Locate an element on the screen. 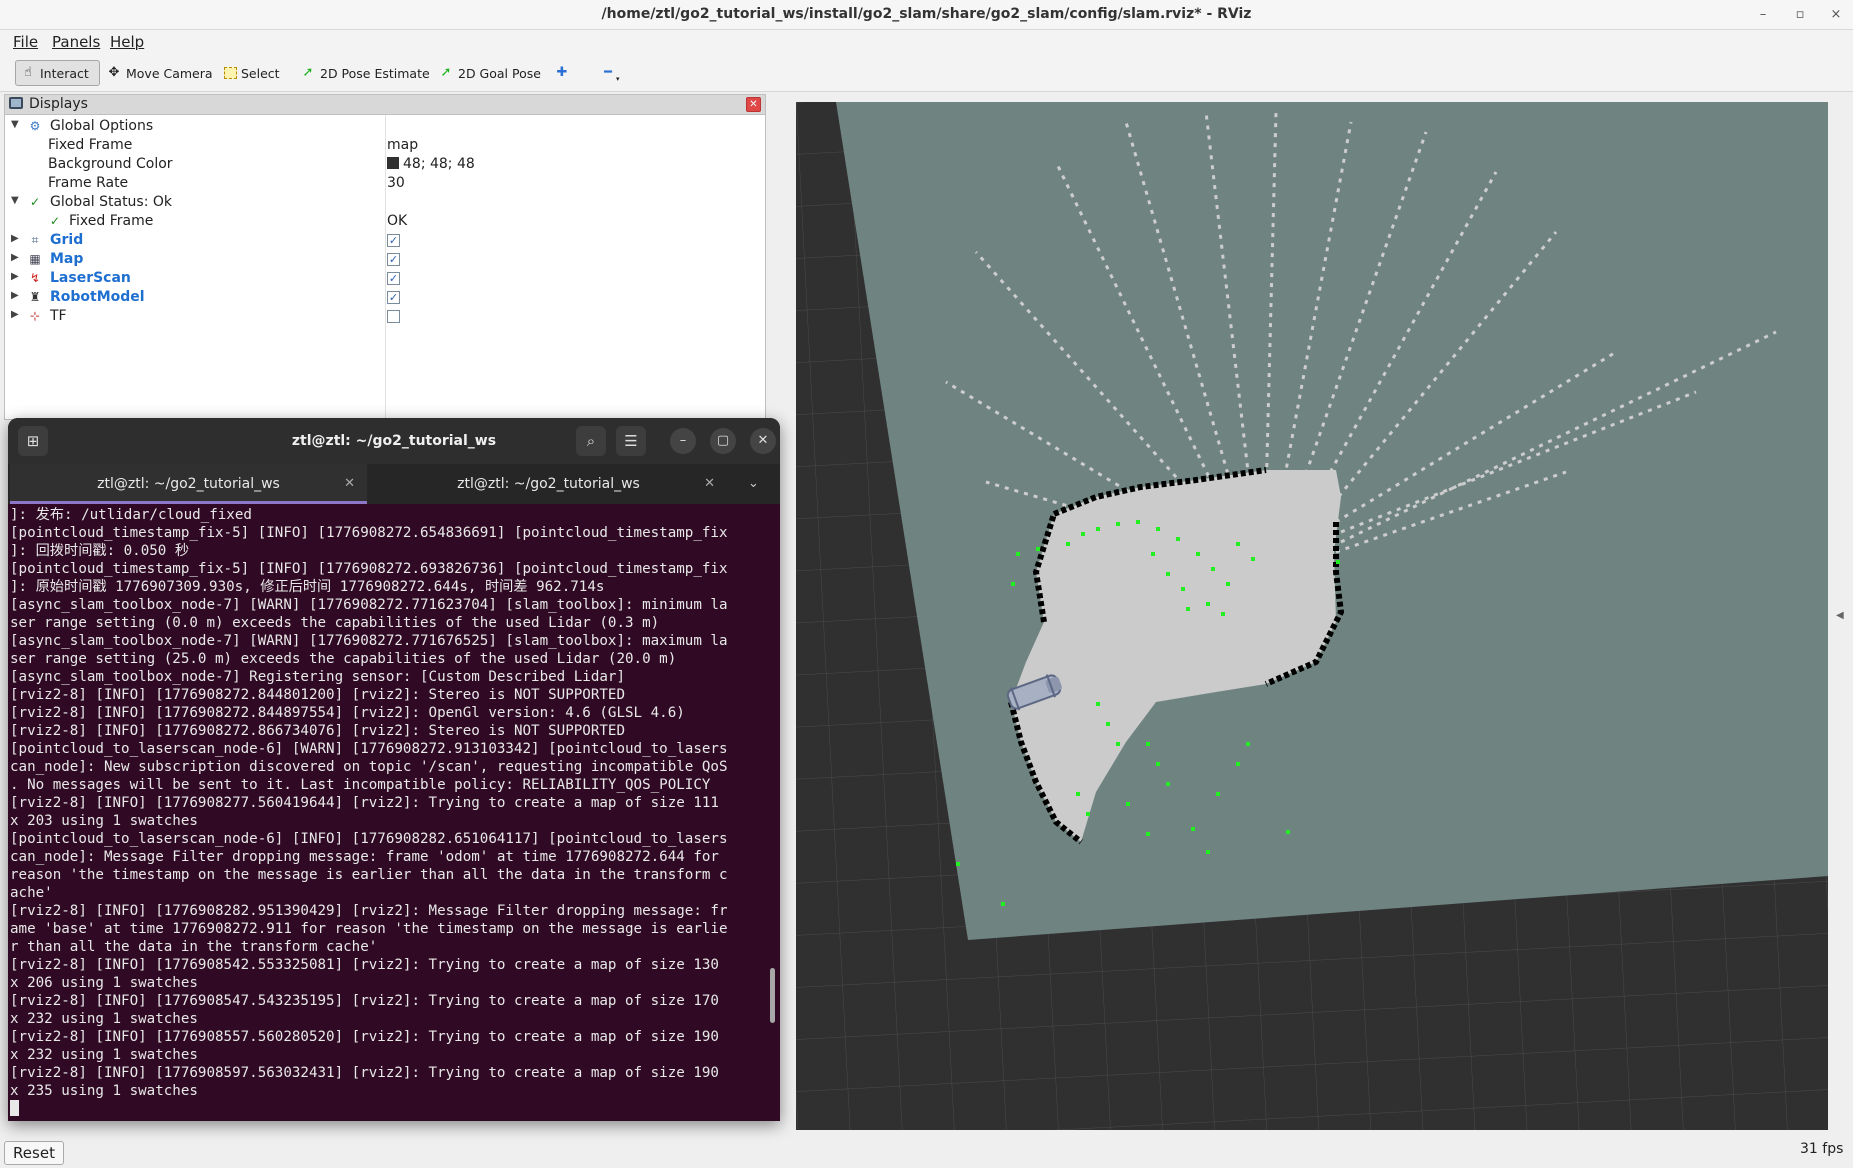 The width and height of the screenshot is (1853, 1168). tree-row-tf: ▶ ⊹ TF is located at coordinates (385, 316).